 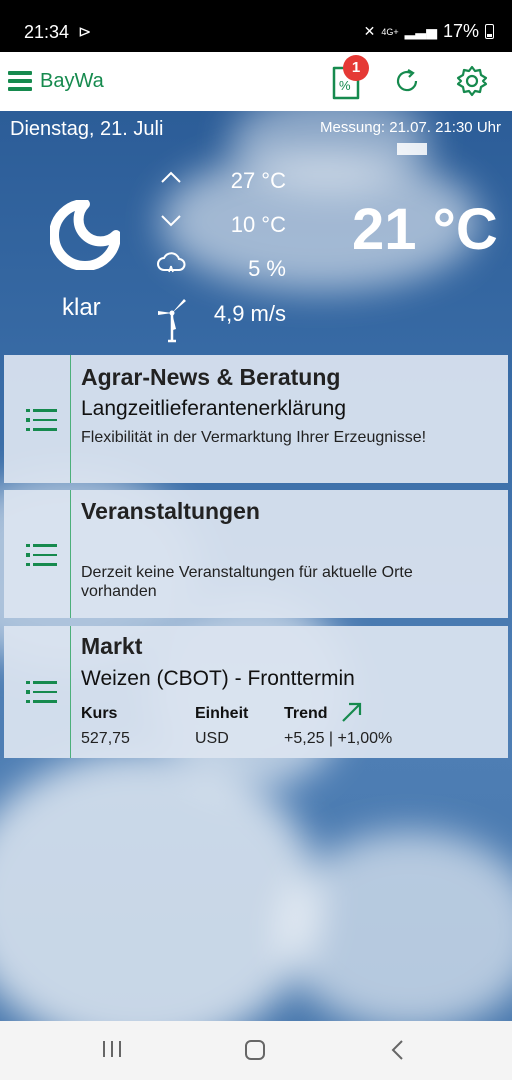 What do you see at coordinates (87, 129) in the screenshot?
I see `weather-date: Dienstag, 21. Juli` at bounding box center [87, 129].